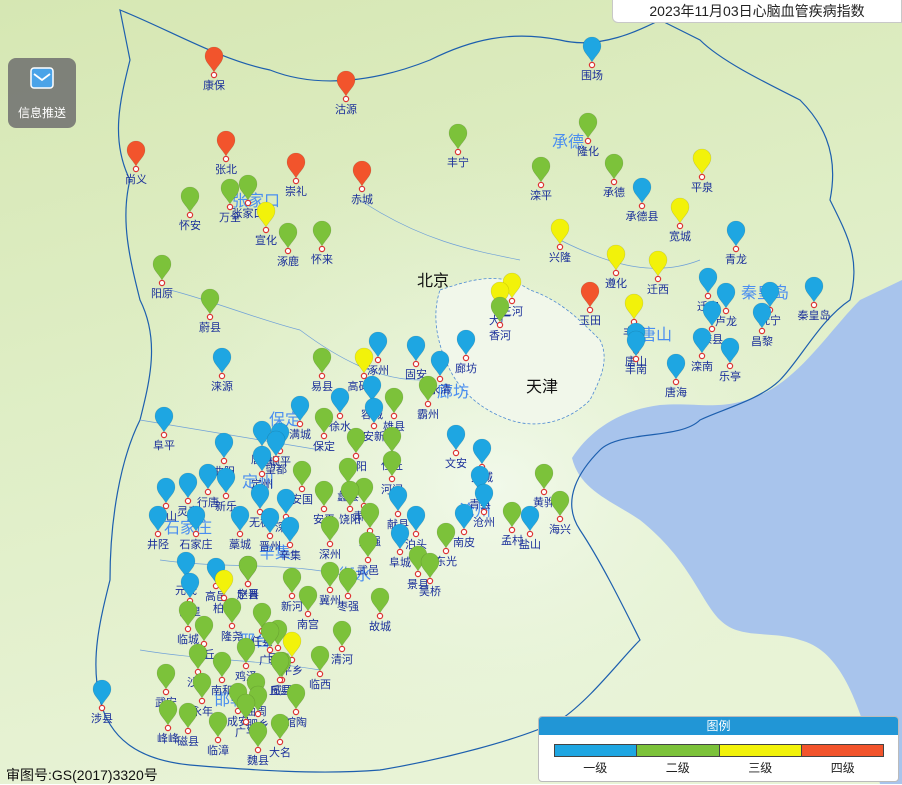 This screenshot has height=785, width=902. I want to click on station-label: 康保, so click(214, 85).